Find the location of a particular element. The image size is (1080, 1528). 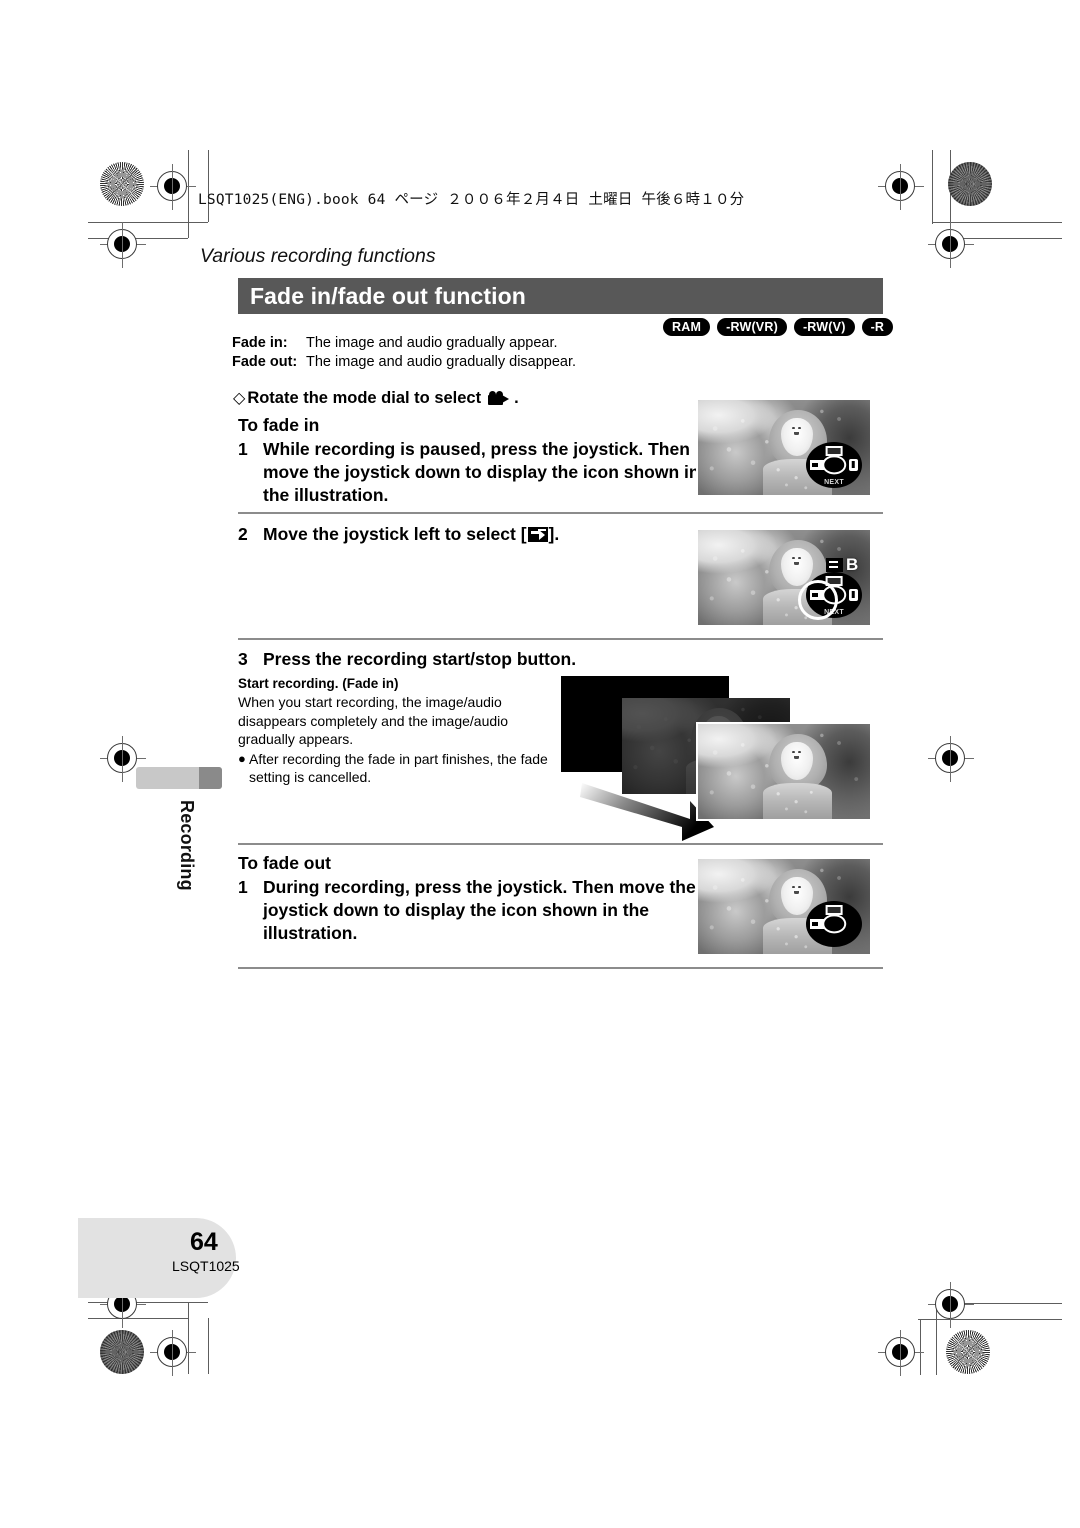

definition-desc: The image and audio gradually disappear. is located at coordinates (441, 362).